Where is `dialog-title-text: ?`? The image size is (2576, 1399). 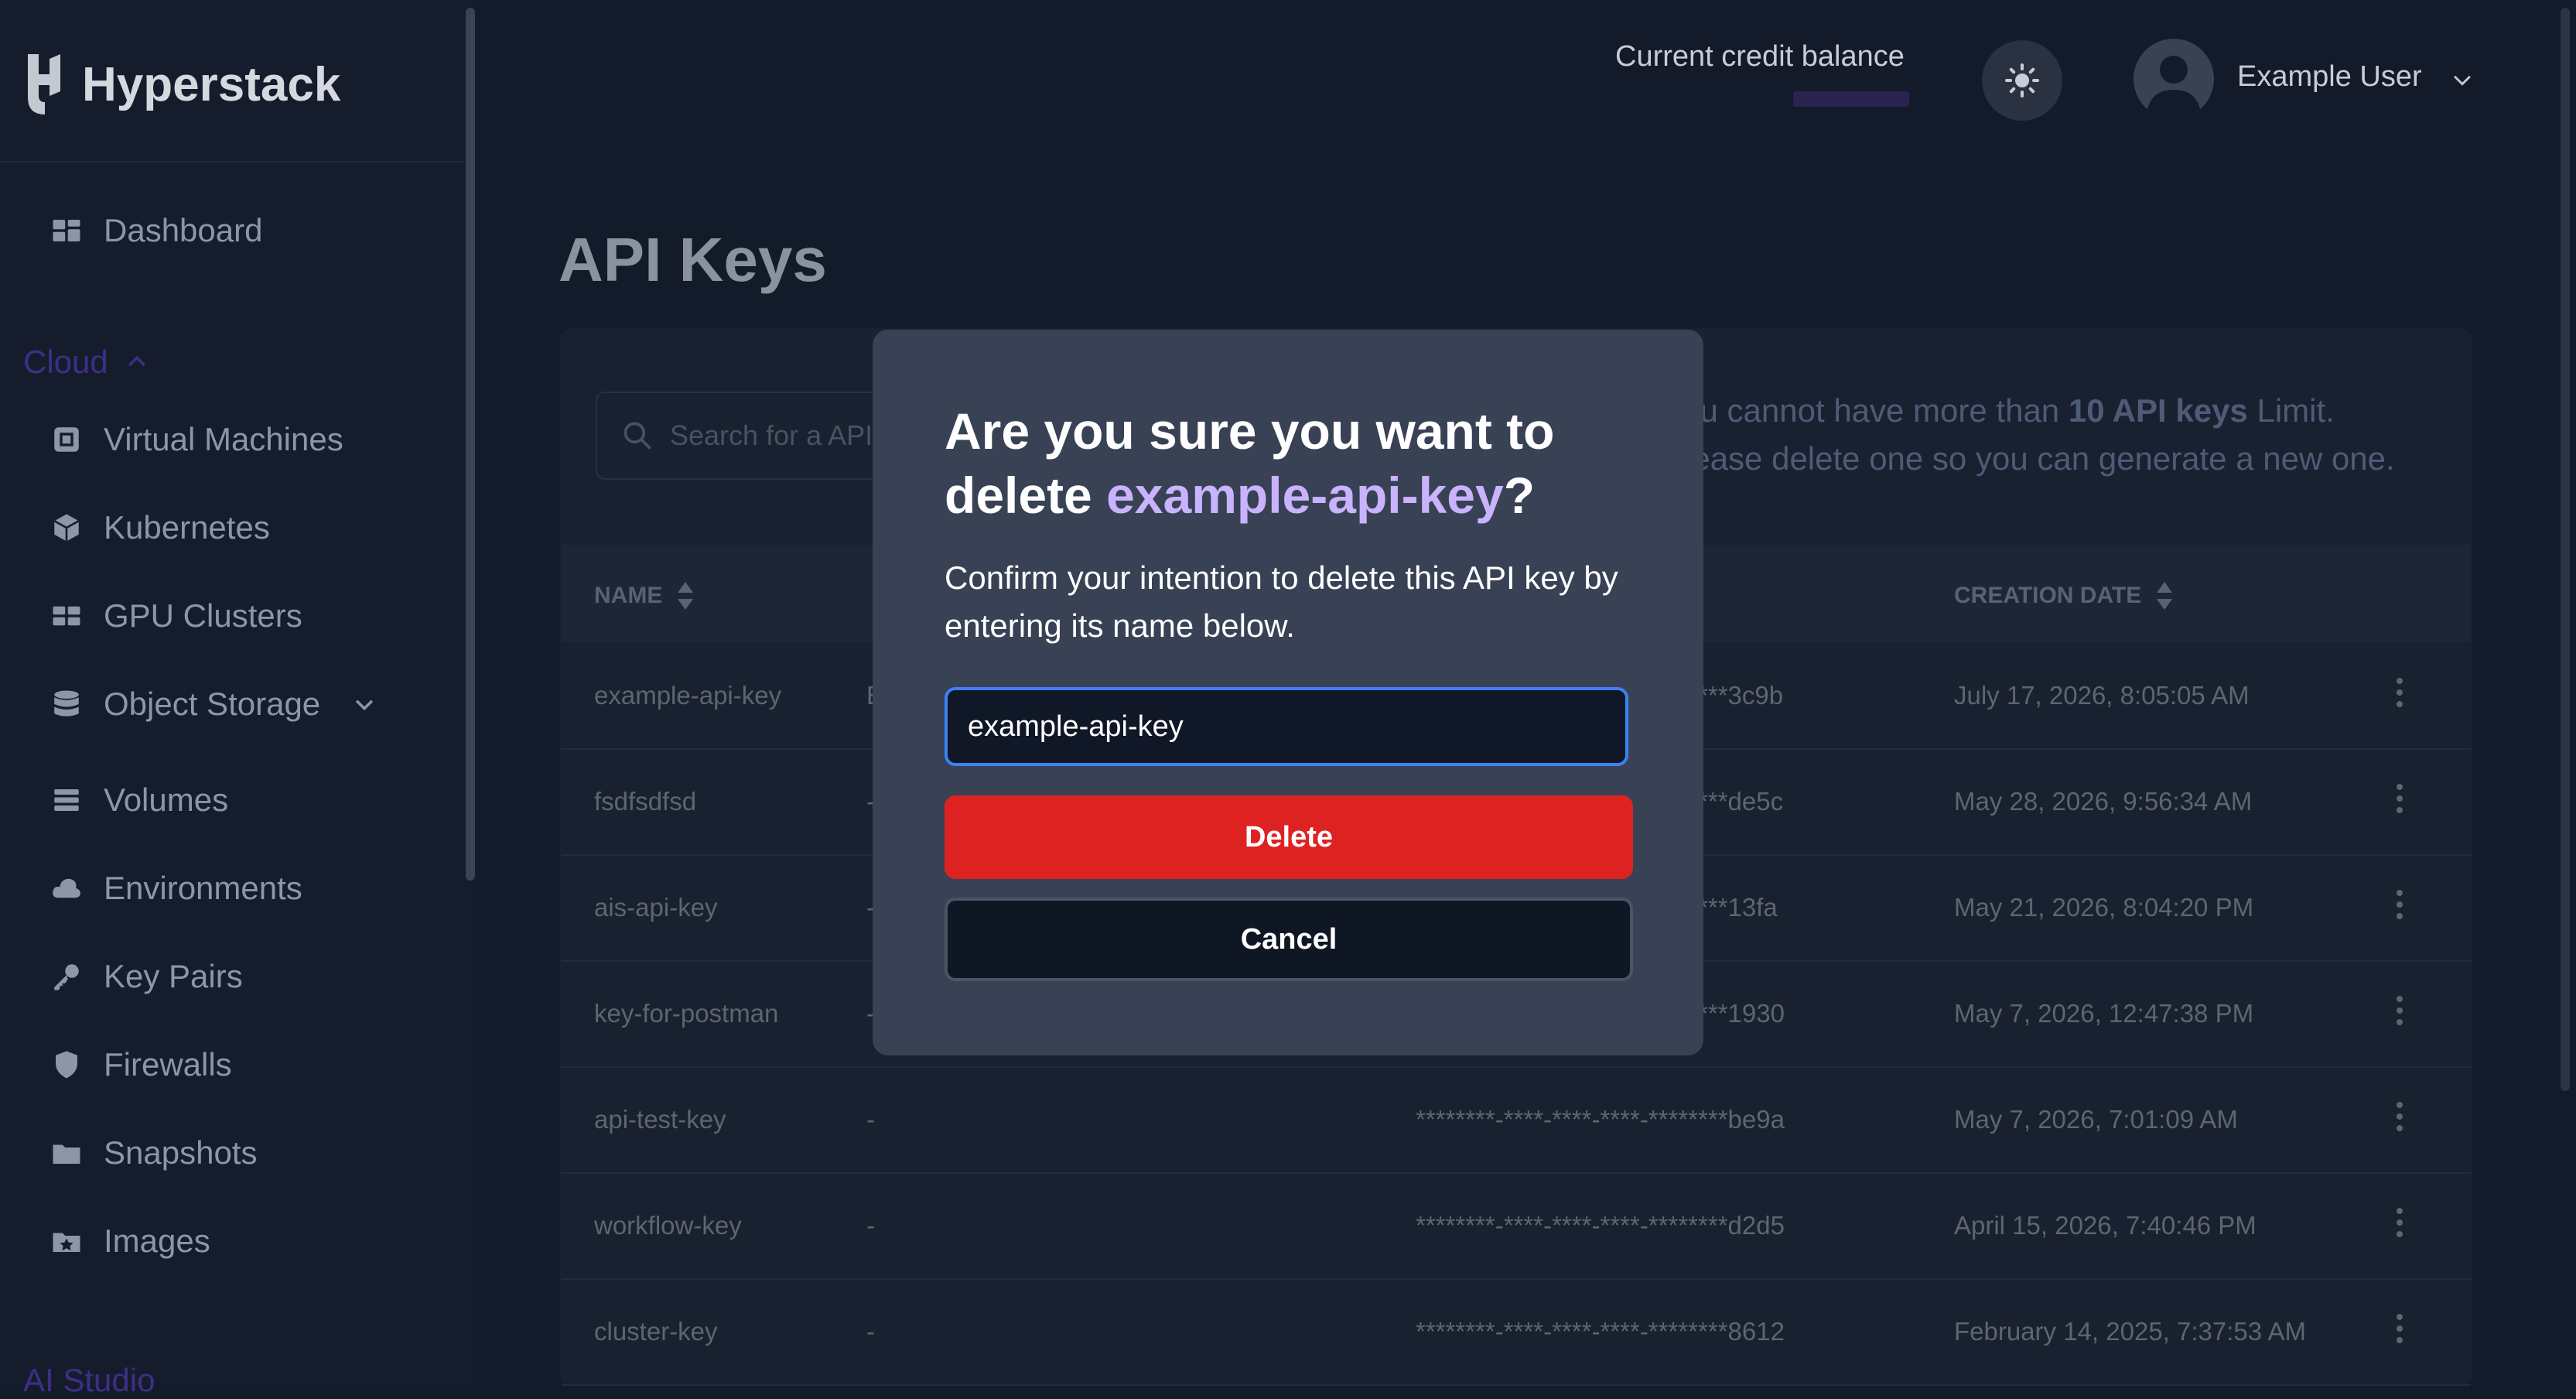
dialog-title-text: ? is located at coordinates (1519, 495).